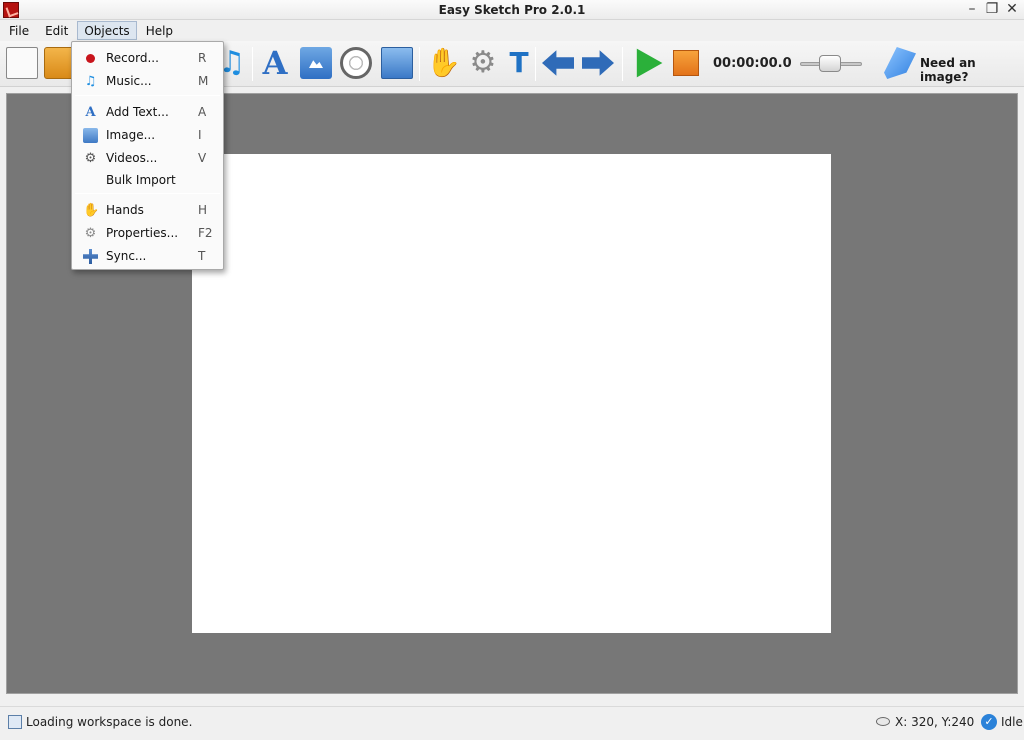 This screenshot has width=1024, height=740. Describe the element at coordinates (935, 722) in the screenshot. I see `cursor-coordinates: X: 320, Y:240` at that location.